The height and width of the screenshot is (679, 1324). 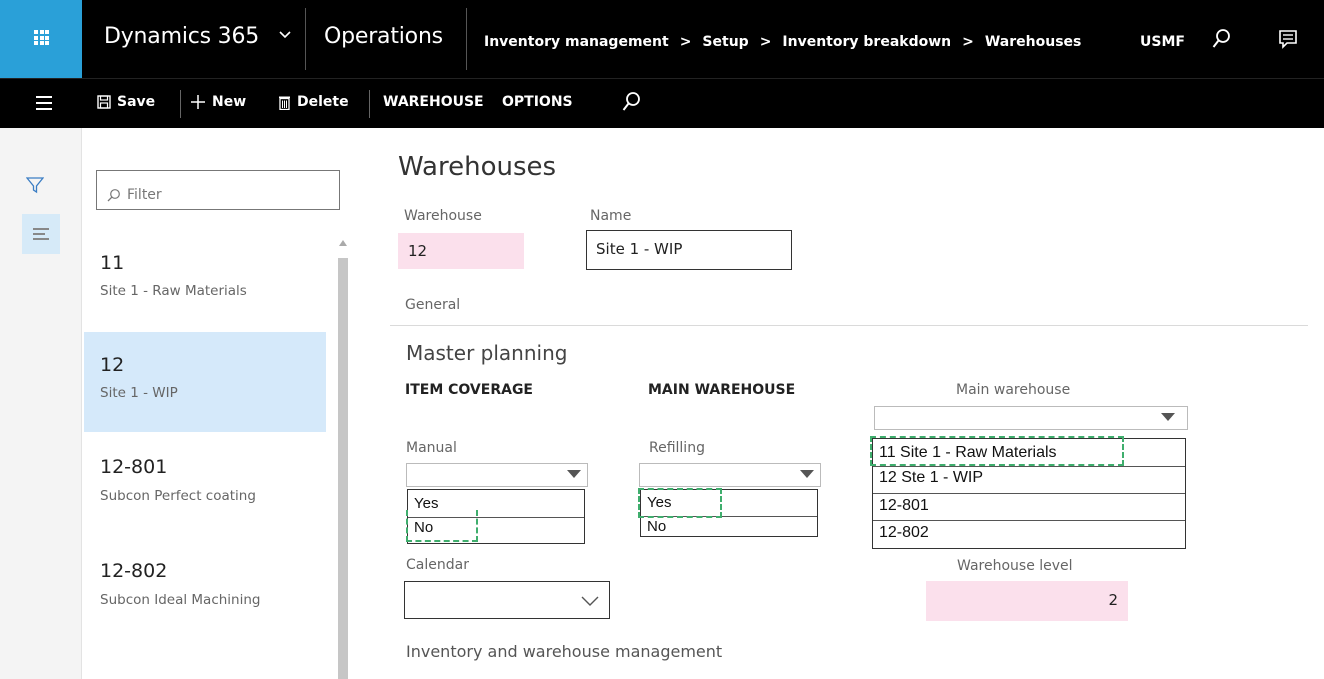 I want to click on delete-button: Delete, so click(x=313, y=102).